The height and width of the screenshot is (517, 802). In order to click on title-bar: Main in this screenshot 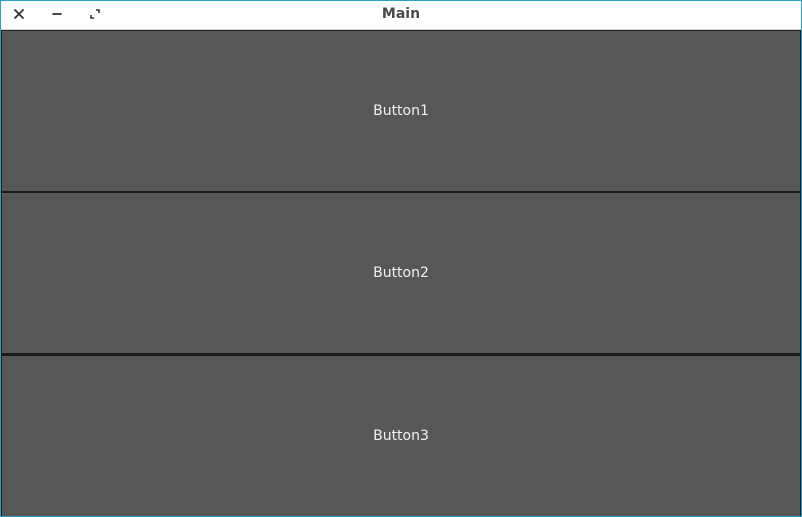, I will do `click(401, 15)`.